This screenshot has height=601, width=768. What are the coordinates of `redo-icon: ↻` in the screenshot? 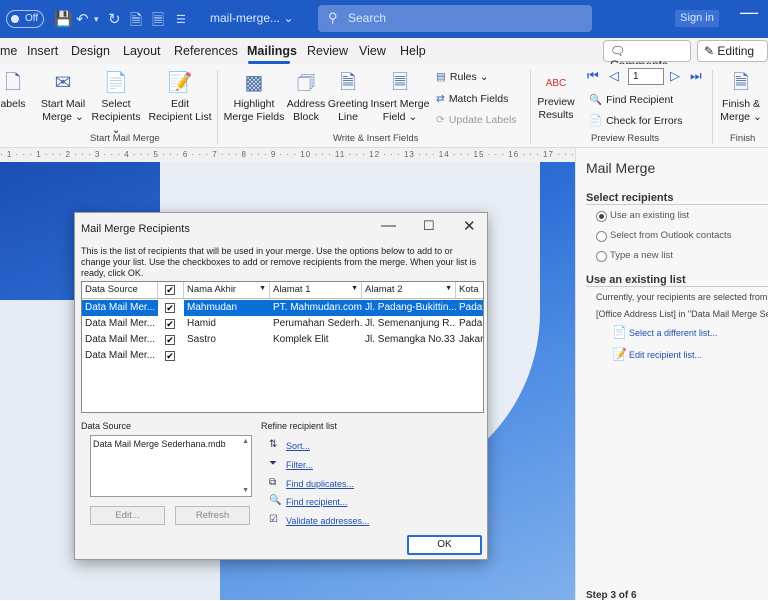 It's located at (114, 19).